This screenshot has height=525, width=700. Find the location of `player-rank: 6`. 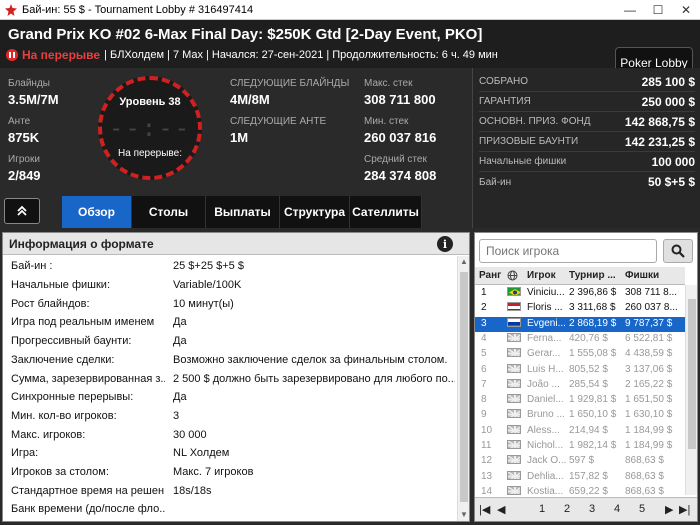

player-rank: 6 is located at coordinates (484, 369).